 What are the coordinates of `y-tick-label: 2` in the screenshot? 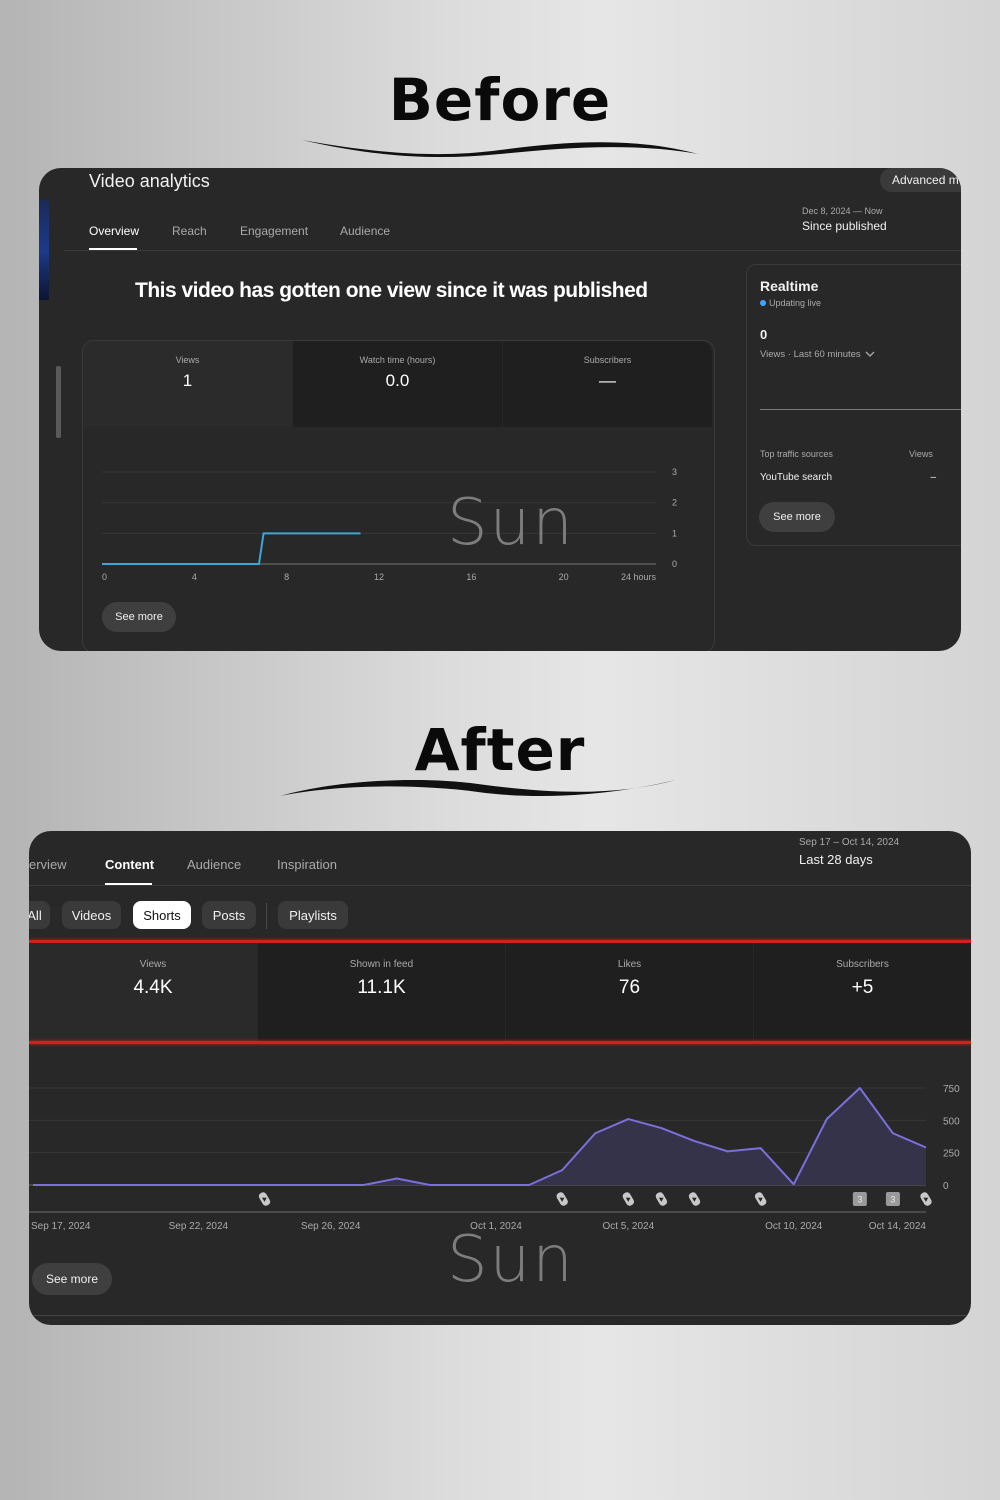 It's located at (674, 503).